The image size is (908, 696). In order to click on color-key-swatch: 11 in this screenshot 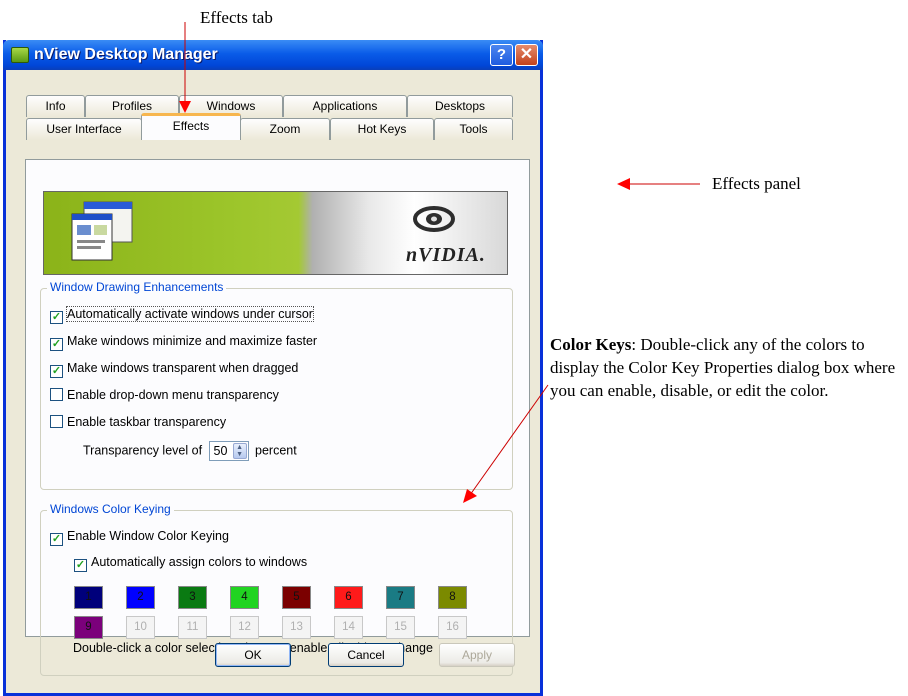, I will do `click(192, 627)`.